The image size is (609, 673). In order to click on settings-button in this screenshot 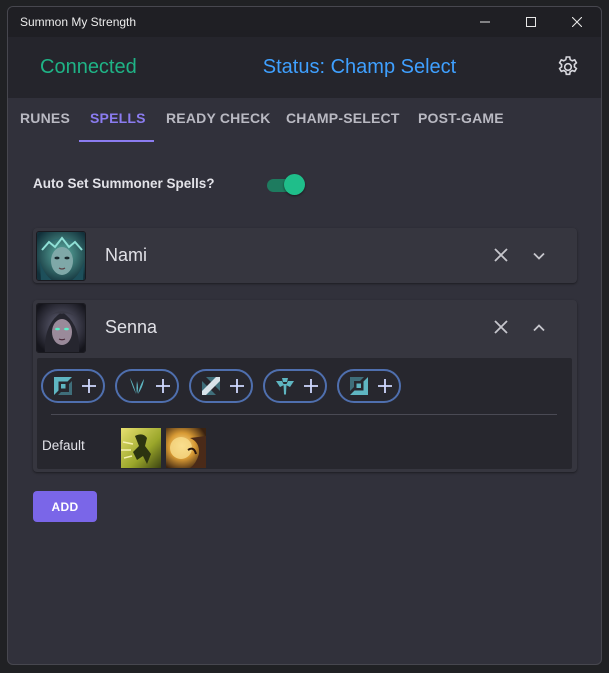, I will do `click(568, 67)`.